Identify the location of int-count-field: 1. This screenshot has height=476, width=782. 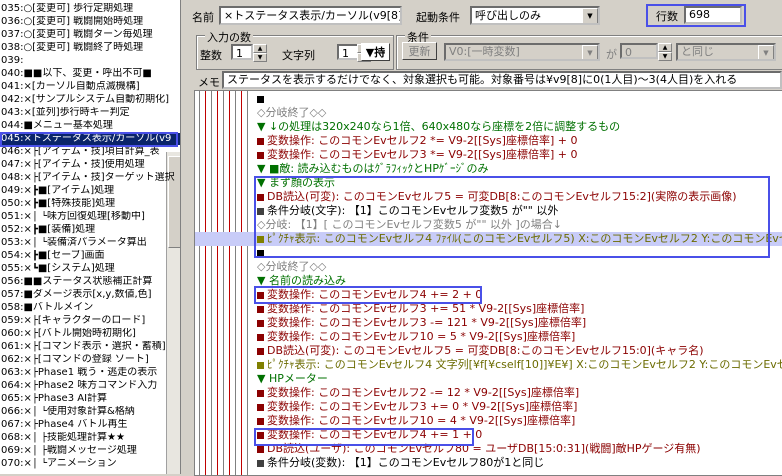
(242, 52).